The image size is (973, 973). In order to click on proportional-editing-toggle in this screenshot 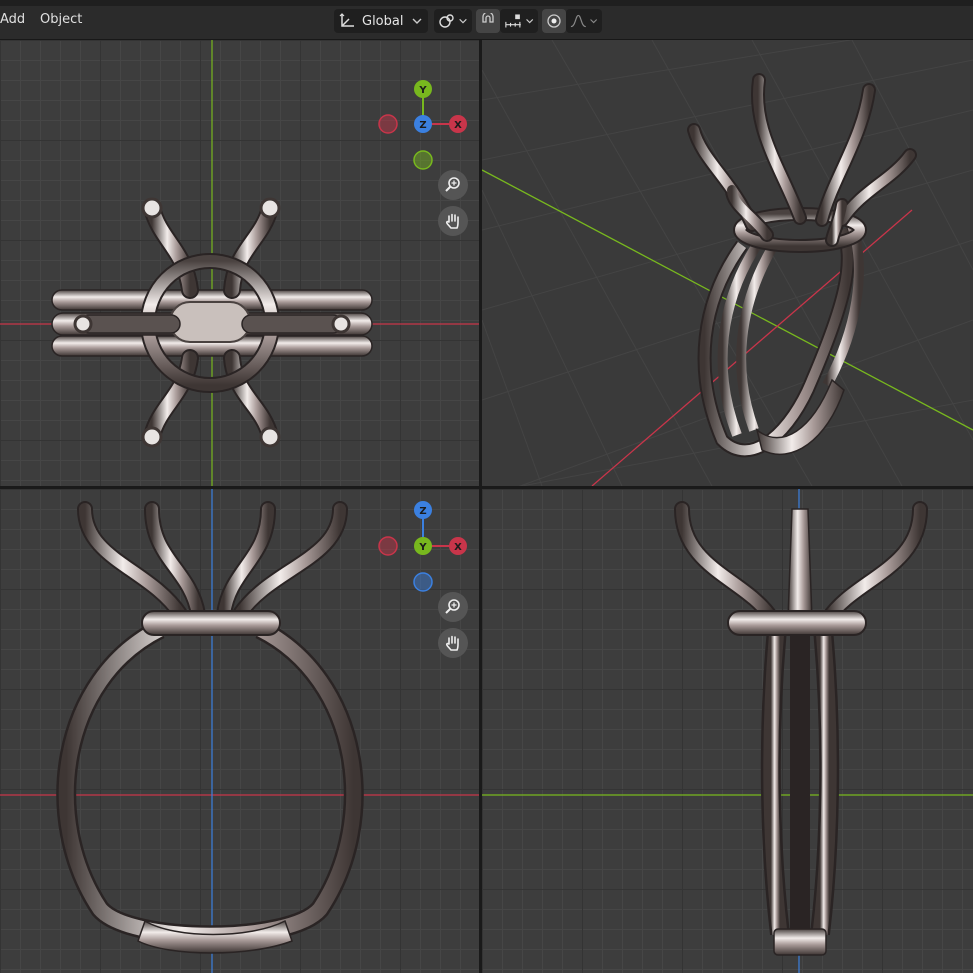, I will do `click(554, 21)`.